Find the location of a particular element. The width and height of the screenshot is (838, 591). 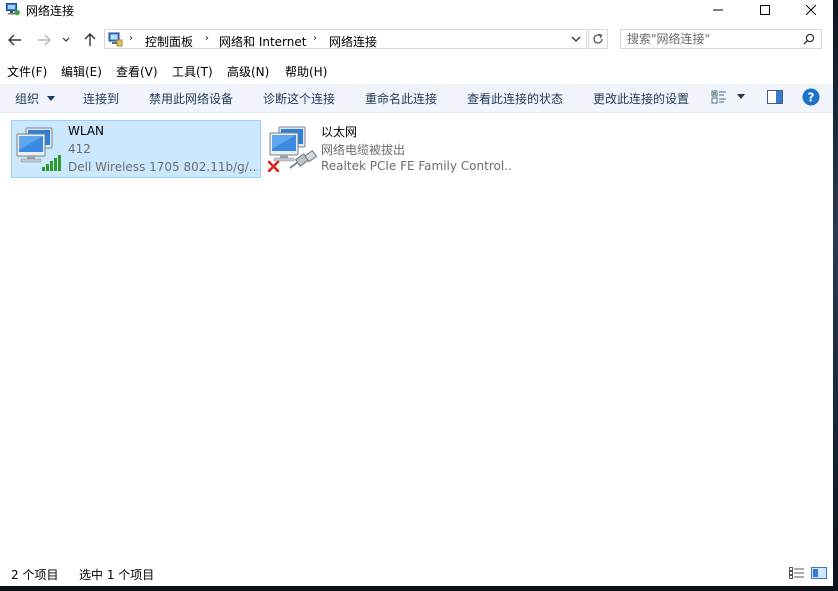

menu-view: 查看(V) is located at coordinates (137, 71).